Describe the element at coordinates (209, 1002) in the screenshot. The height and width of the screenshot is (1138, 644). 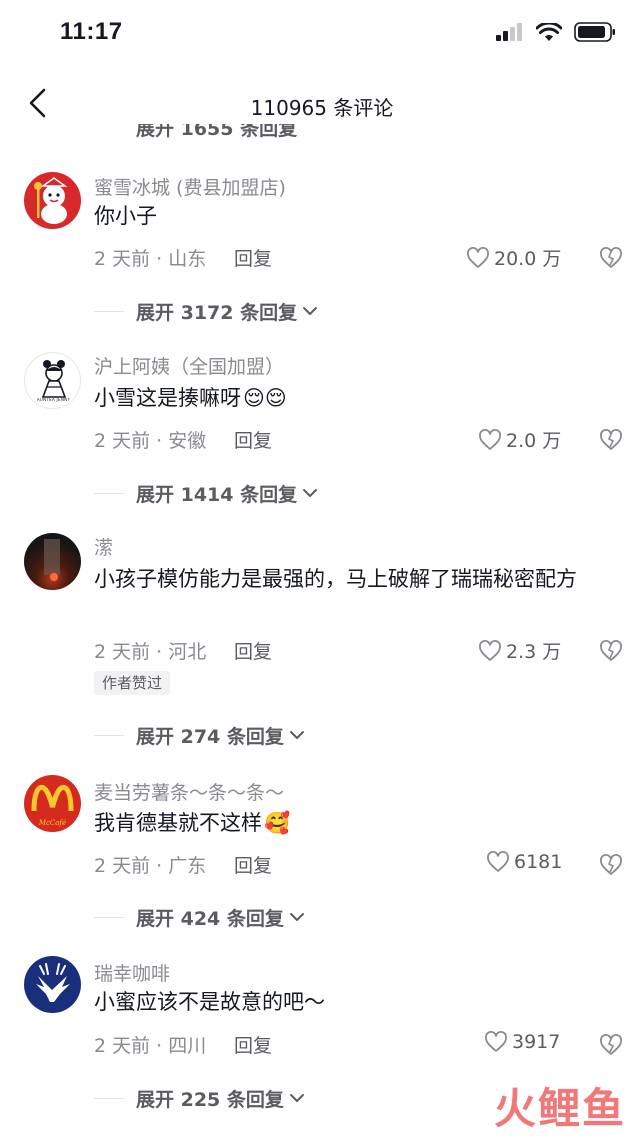
I see `comment-text: 小蜜应该不是故意的吧～` at that location.